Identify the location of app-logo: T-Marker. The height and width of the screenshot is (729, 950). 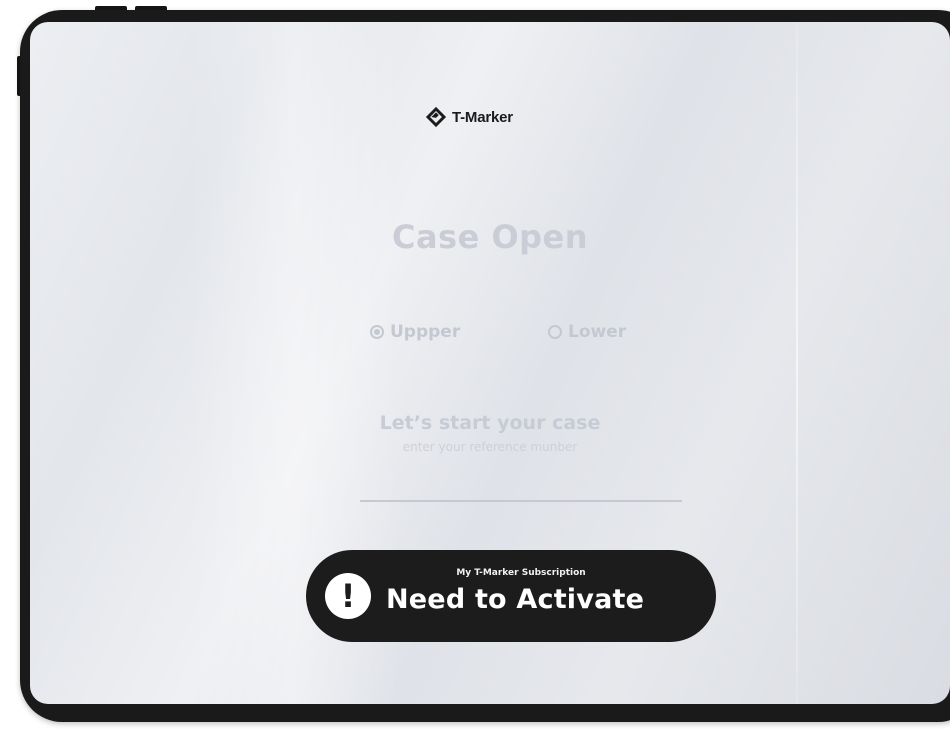
(469, 117).